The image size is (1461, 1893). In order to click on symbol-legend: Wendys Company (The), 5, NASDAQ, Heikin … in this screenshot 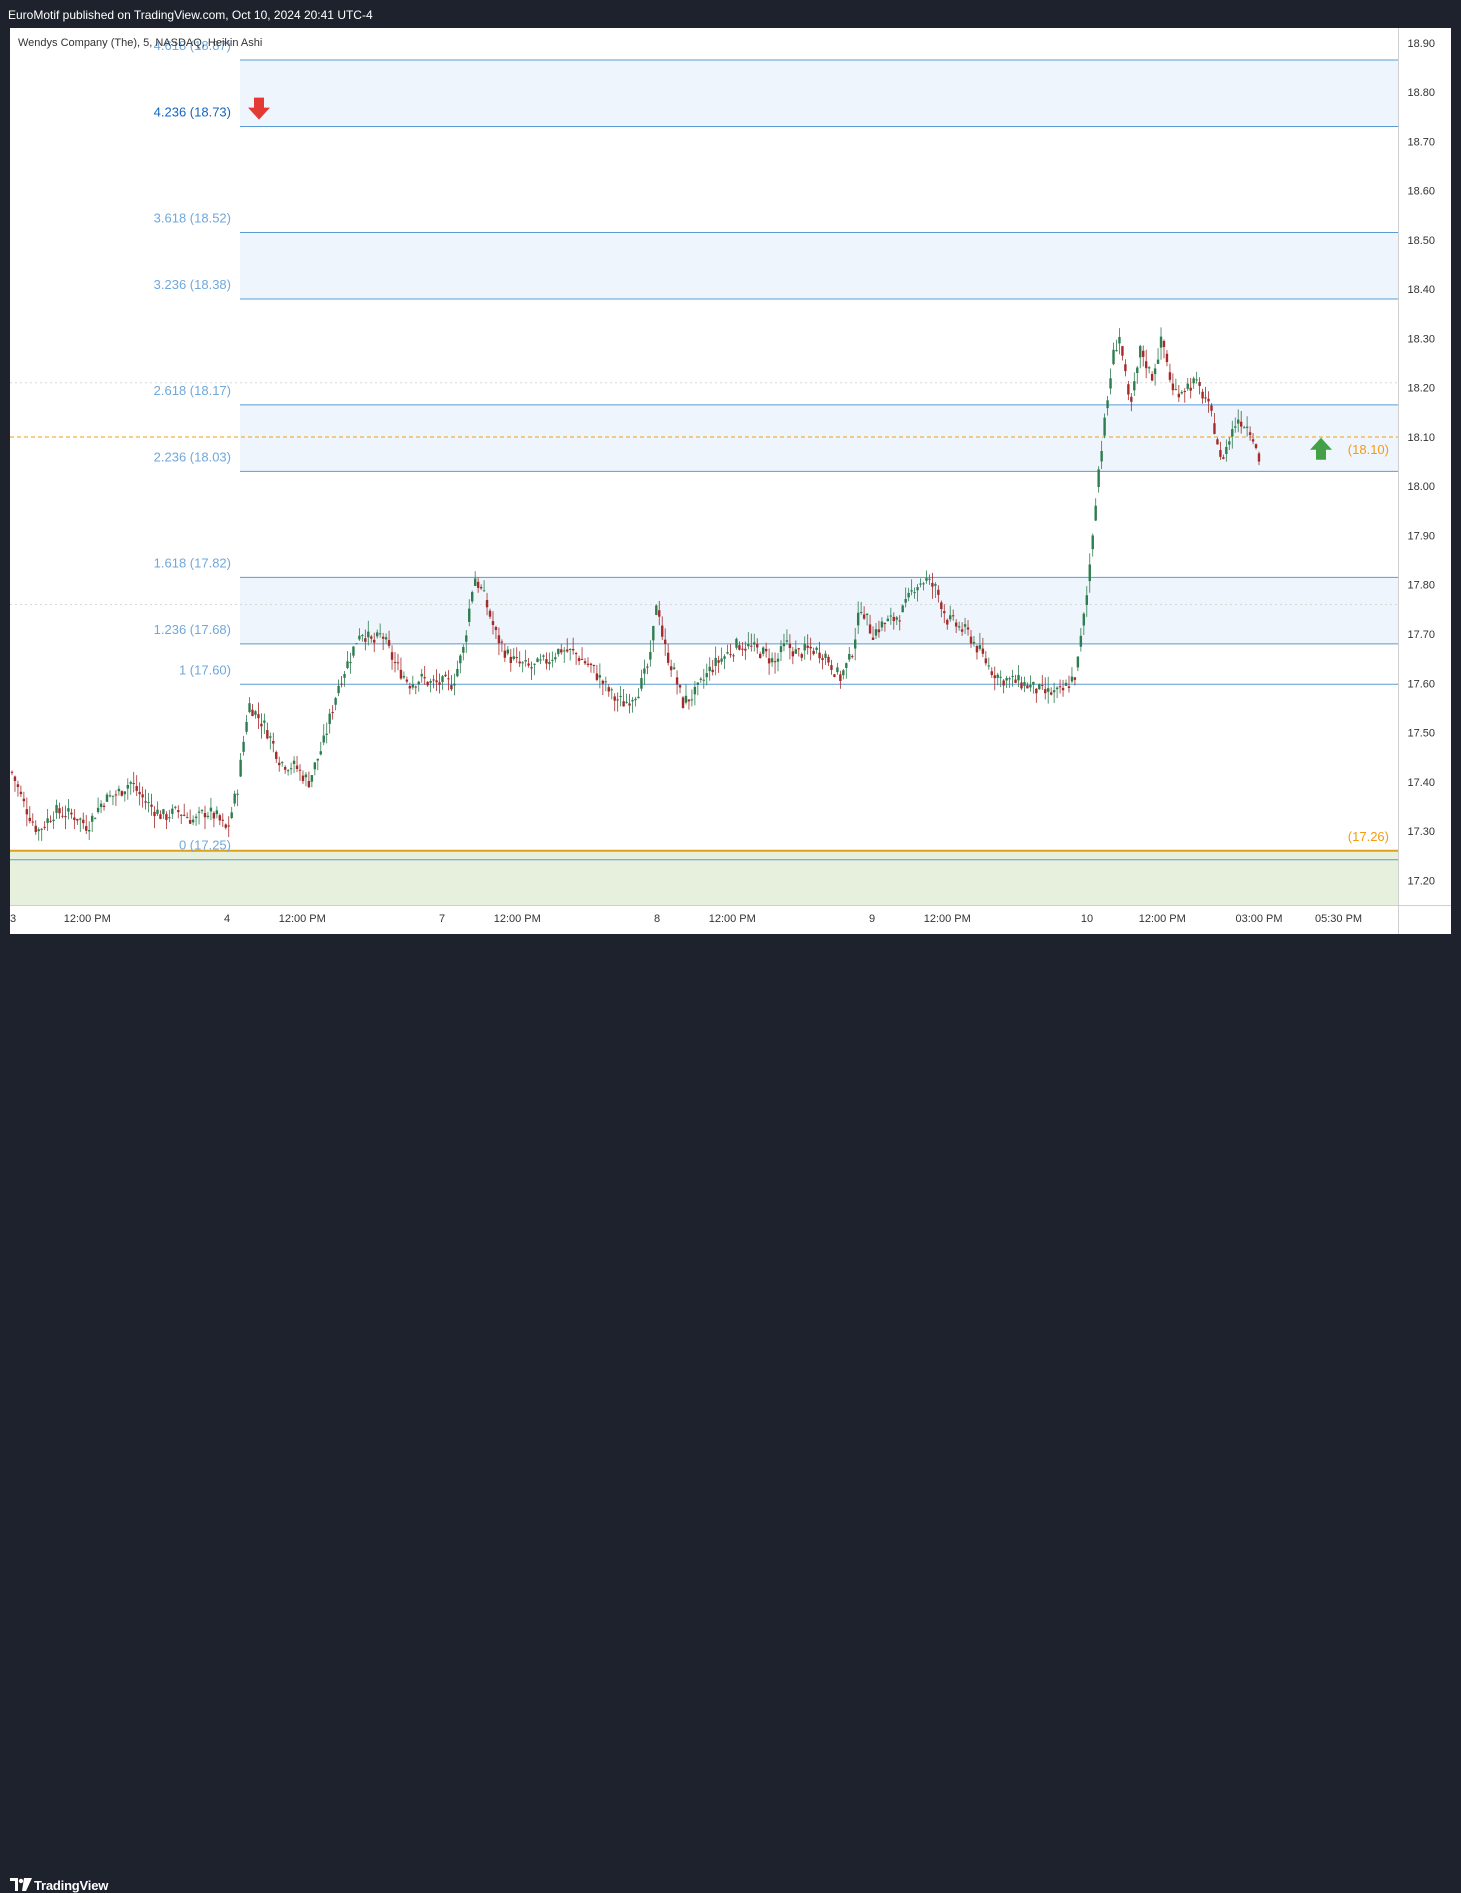, I will do `click(140, 43)`.